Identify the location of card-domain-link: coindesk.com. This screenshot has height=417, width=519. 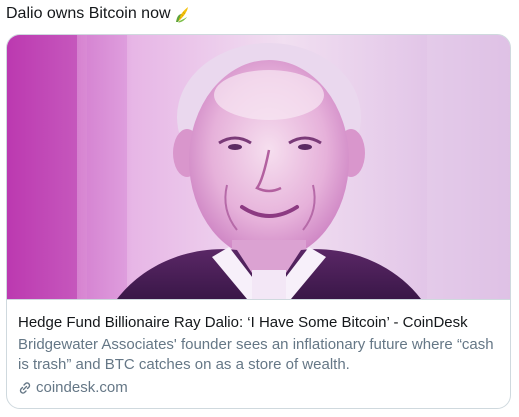
(258, 388).